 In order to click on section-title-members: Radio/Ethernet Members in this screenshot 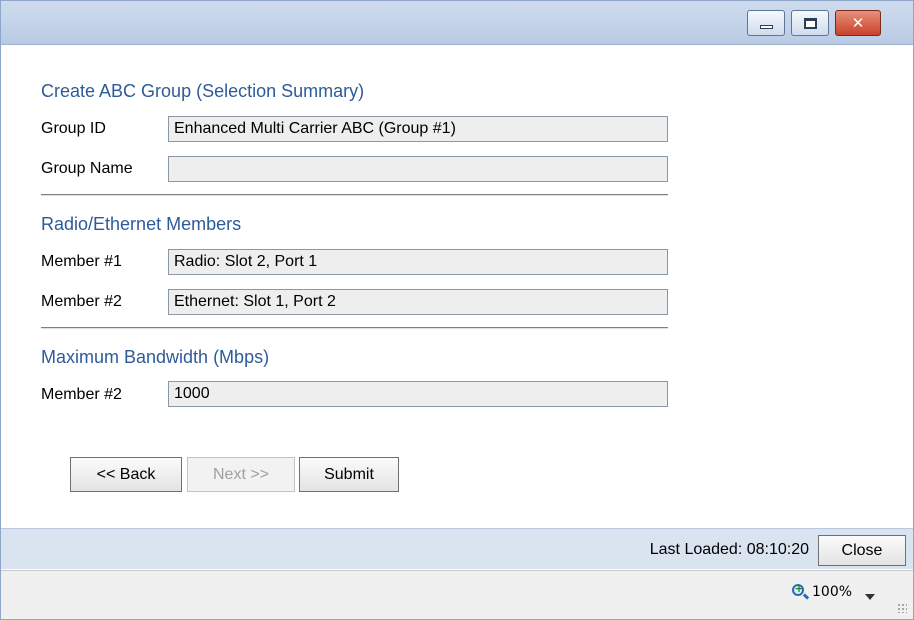, I will do `click(141, 224)`.